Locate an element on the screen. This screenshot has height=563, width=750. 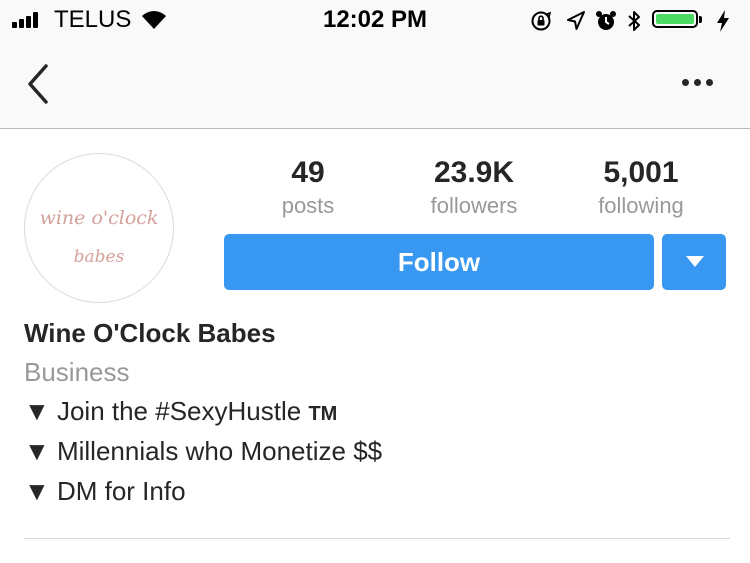
follow-button: Follow is located at coordinates (439, 262).